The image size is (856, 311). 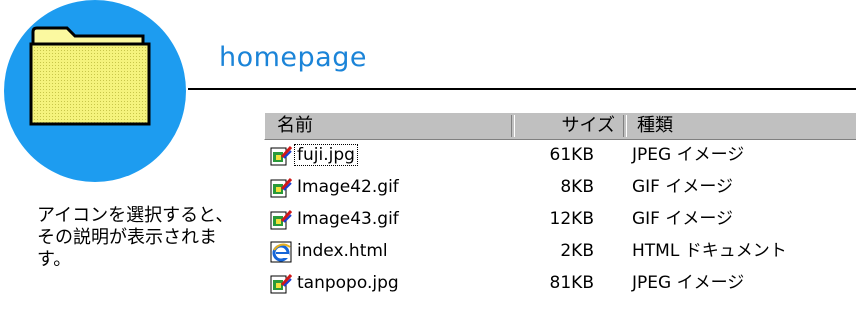 What do you see at coordinates (709, 251) in the screenshot?
I see `file-type: HTML ドキュメント` at bounding box center [709, 251].